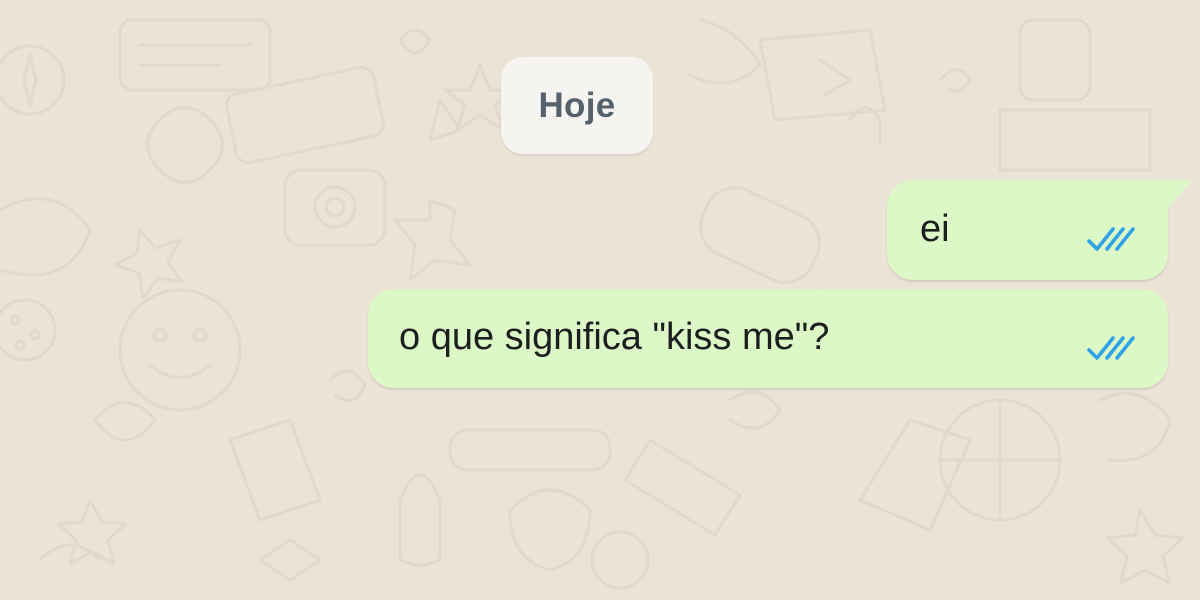 The height and width of the screenshot is (600, 1200). What do you see at coordinates (935, 229) in the screenshot?
I see `message-text: ei` at bounding box center [935, 229].